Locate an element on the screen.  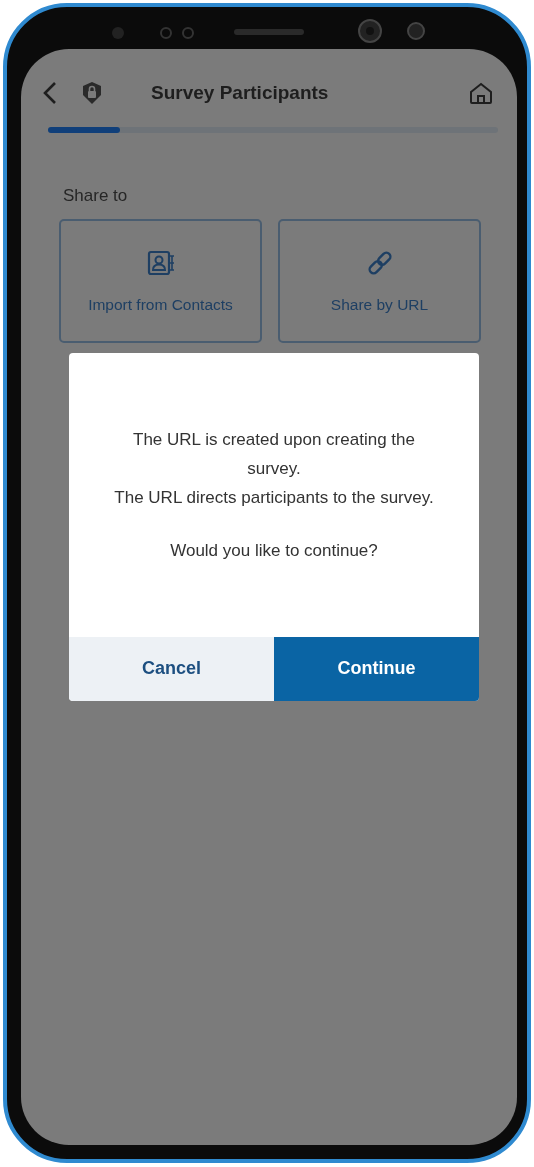
home-icon is located at coordinates (481, 93).